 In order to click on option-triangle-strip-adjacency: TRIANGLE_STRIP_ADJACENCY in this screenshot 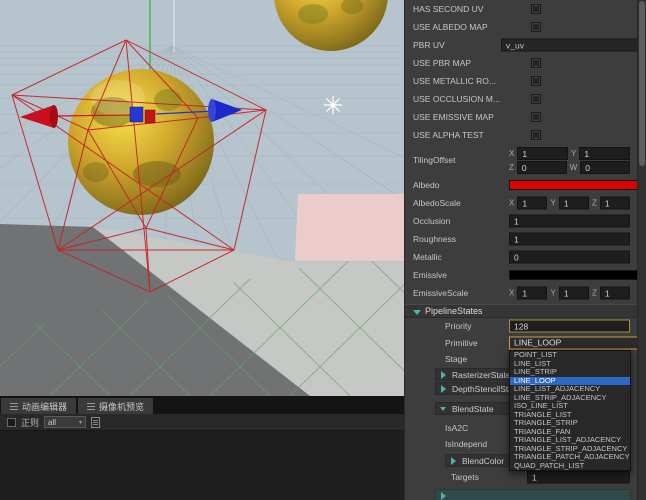, I will do `click(570, 449)`.